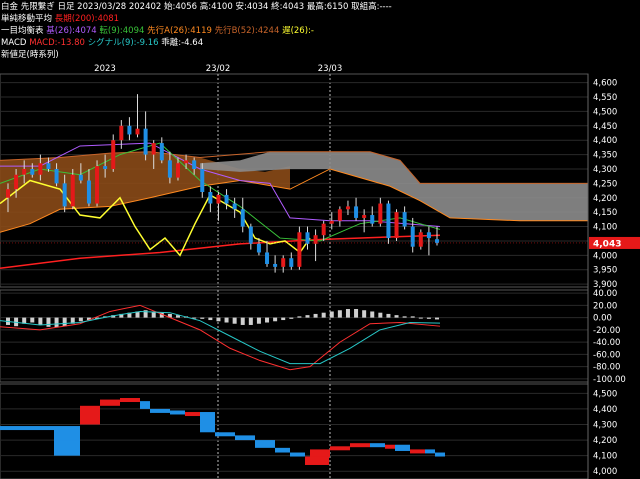 The image size is (640, 479). I want to click on ichimoku-title: 一目均衡表, so click(22, 31).